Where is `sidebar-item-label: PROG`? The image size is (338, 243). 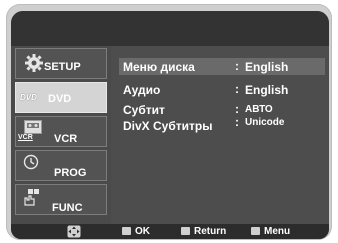
sidebar-item-label: PROG is located at coordinates (70, 173).